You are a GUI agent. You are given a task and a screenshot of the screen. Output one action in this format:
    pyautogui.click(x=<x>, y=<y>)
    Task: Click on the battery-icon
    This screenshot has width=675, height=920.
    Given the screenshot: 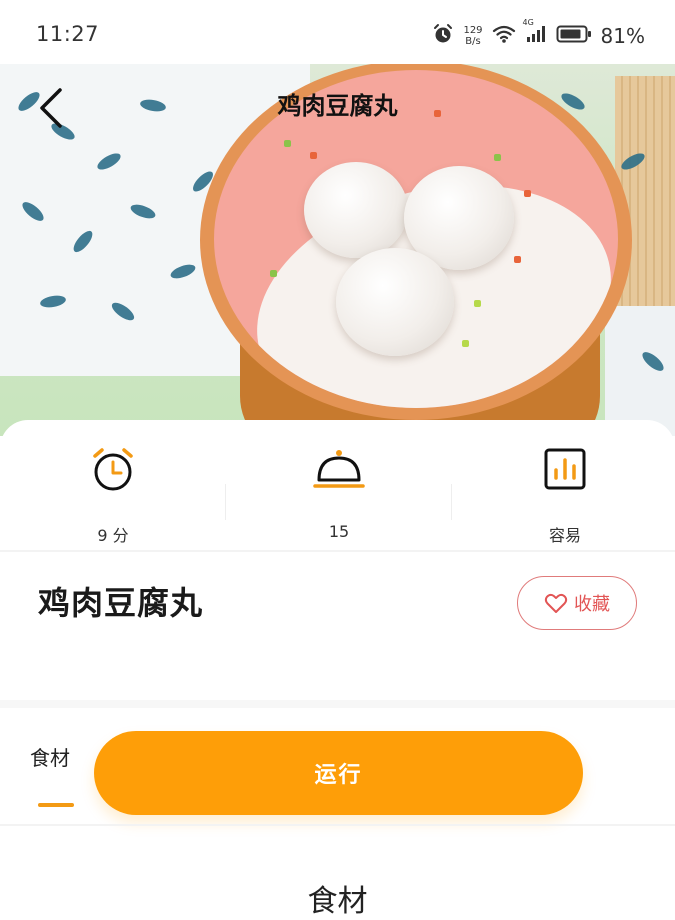 What is the action you would take?
    pyautogui.click(x=574, y=36)
    